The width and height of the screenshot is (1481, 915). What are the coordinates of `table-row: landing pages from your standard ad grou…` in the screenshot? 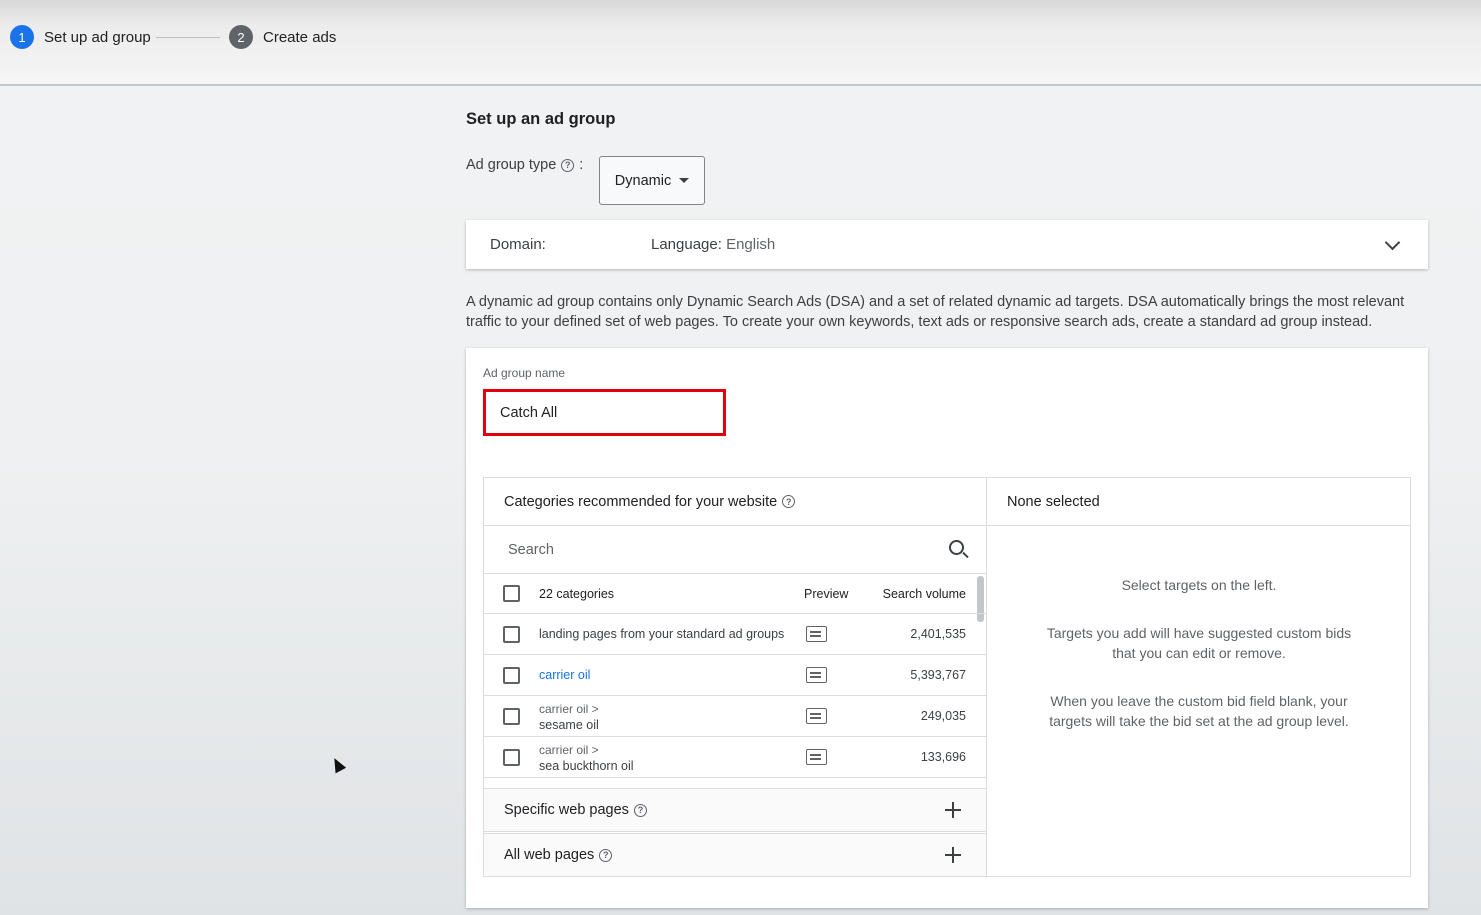 It's located at (735, 634).